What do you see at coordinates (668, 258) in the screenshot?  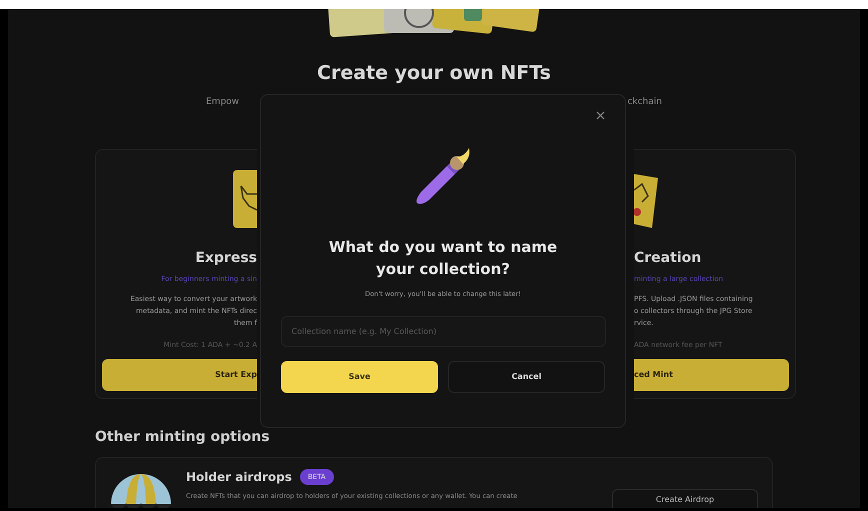 I see `card-title: Creation` at bounding box center [668, 258].